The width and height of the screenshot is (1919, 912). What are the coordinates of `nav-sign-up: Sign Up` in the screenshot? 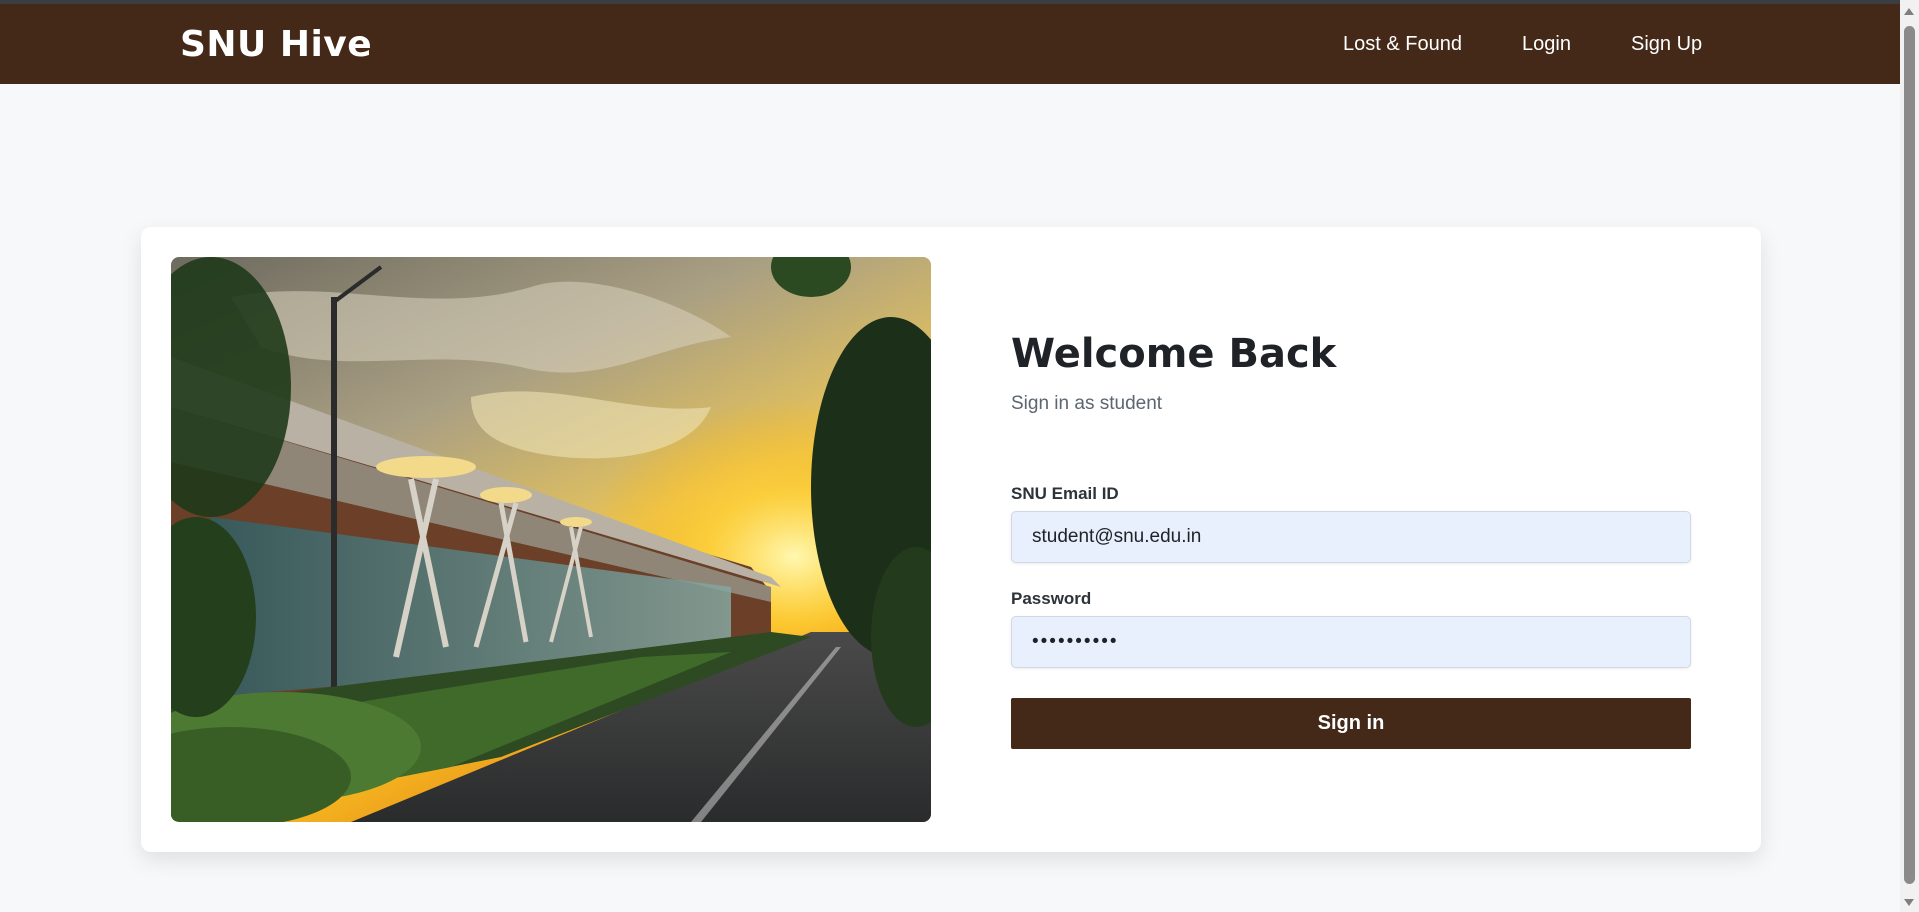 It's located at (1666, 44).